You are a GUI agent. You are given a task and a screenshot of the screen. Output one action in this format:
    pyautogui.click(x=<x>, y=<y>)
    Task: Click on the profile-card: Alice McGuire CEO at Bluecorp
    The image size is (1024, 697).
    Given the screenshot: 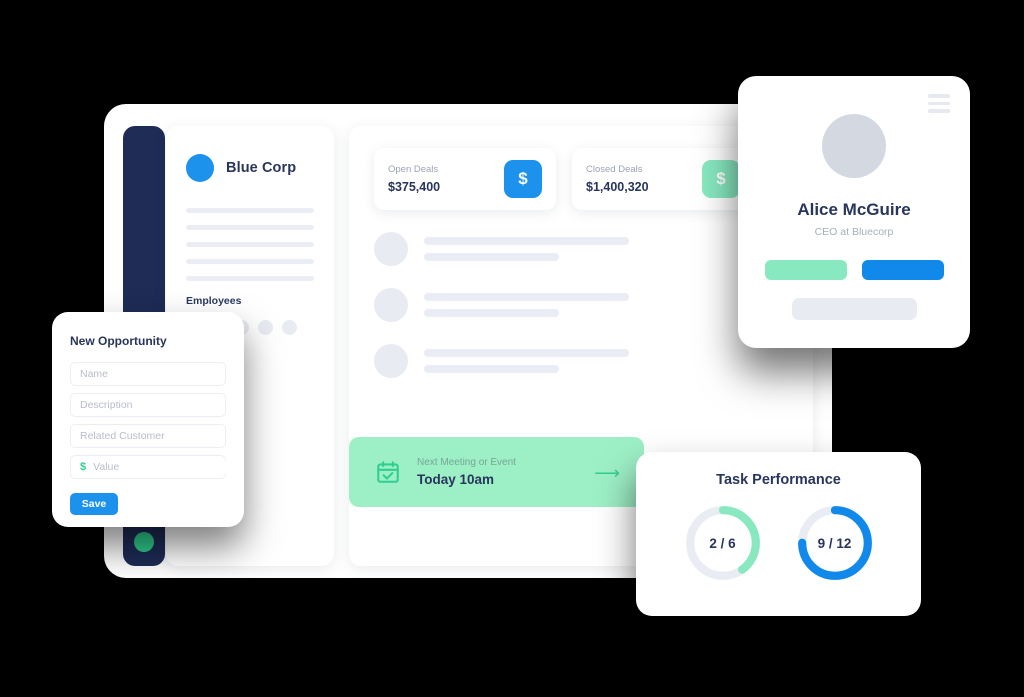 What is the action you would take?
    pyautogui.click(x=854, y=212)
    